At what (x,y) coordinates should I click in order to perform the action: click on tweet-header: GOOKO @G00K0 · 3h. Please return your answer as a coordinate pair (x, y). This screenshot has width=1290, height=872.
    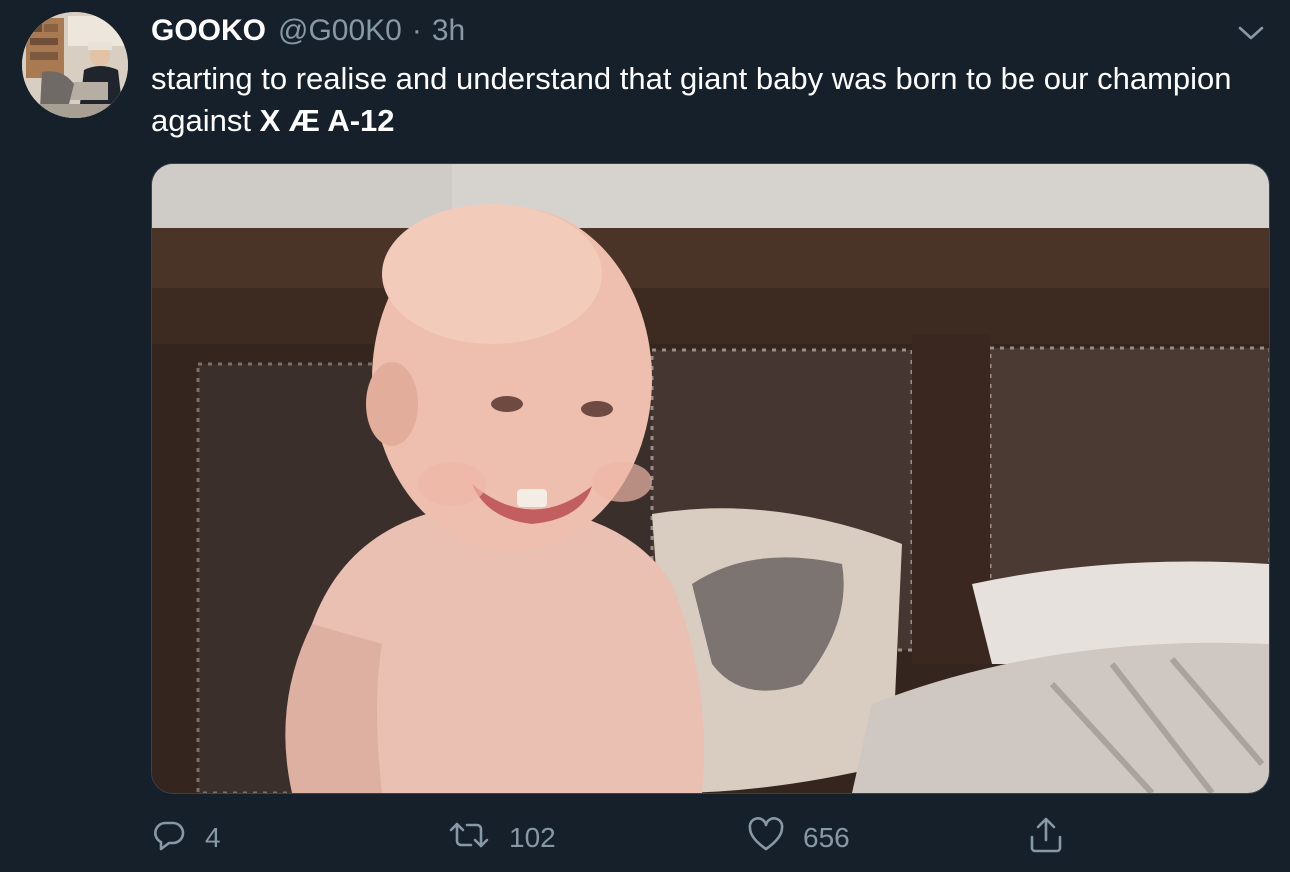
    Looking at the image, I should click on (308, 34).